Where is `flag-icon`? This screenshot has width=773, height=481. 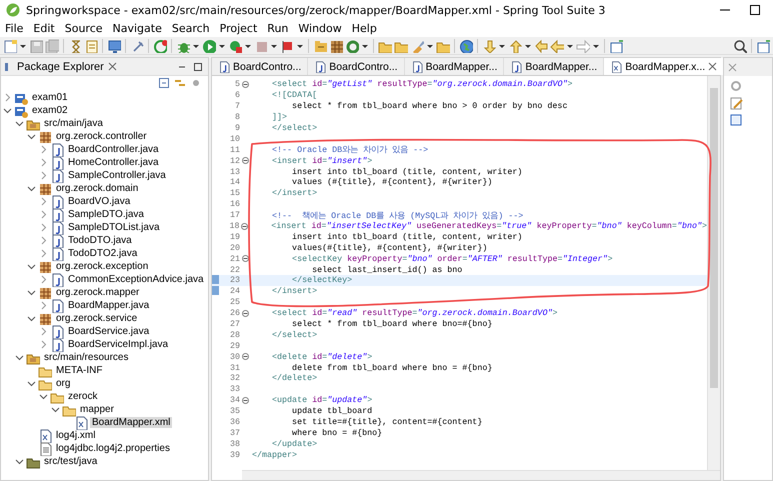 flag-icon is located at coordinates (287, 45).